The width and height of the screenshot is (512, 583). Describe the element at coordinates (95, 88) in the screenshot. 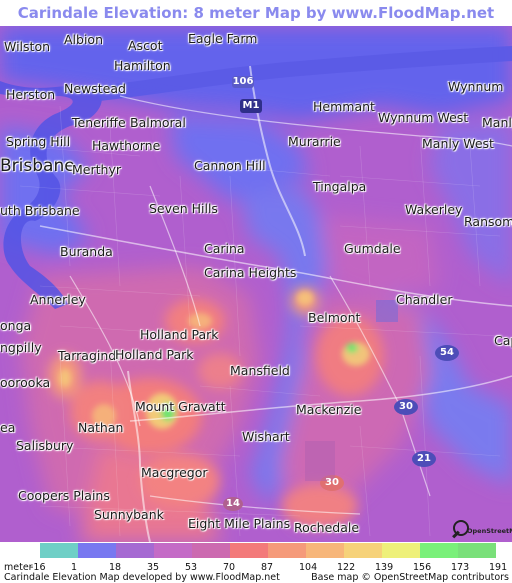

I see `place-label-newstead: Newstead` at that location.